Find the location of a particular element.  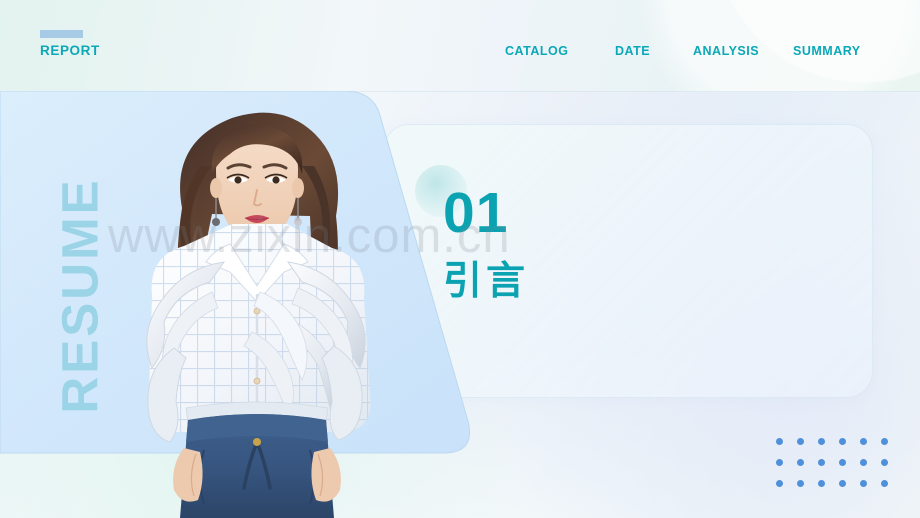

main-navigation: CATALOG DATE ANALYSIS SUMMARY is located at coordinates (700, 51).